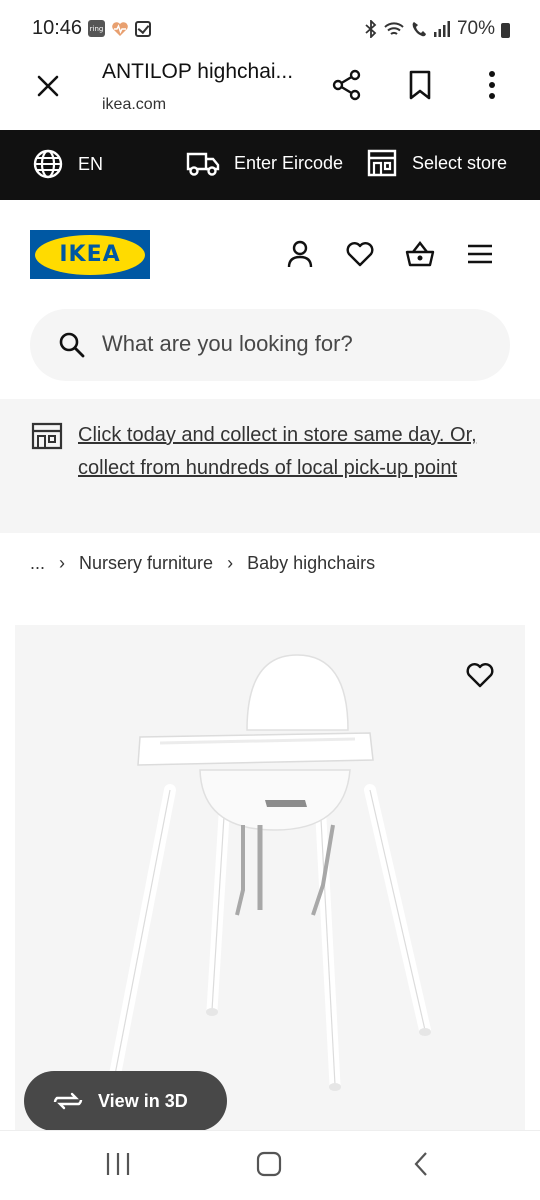 Image resolution: width=540 pixels, height=1200 pixels. Describe the element at coordinates (420, 254) in the screenshot. I see `shopping-basket-icon` at that location.